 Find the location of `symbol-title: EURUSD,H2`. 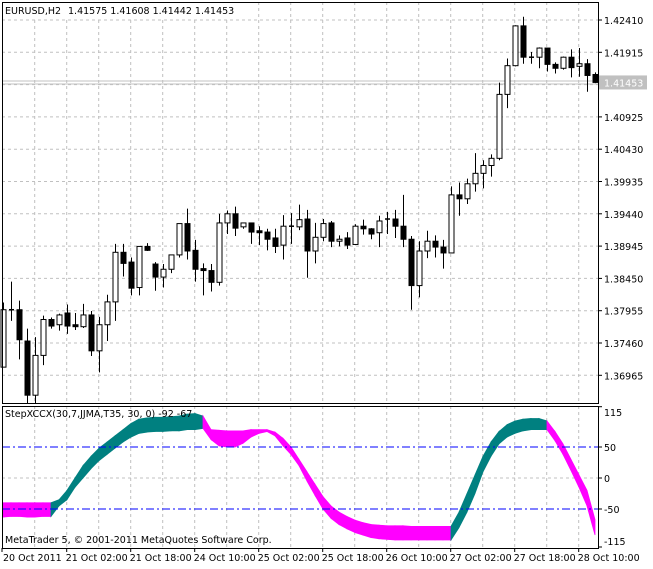

symbol-title: EURUSD,H2 is located at coordinates (33, 11).